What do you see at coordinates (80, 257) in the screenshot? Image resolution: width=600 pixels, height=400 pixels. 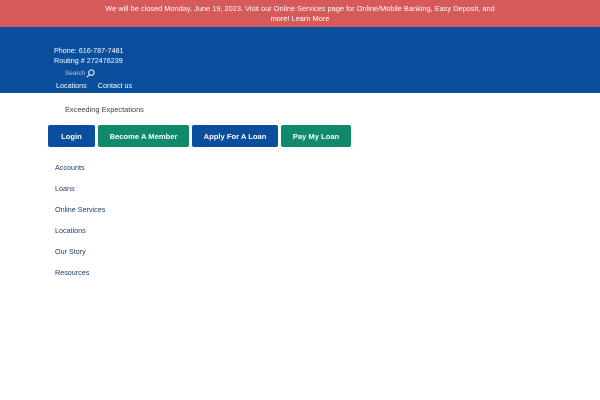 I see `nav-item-our-story: Our Story` at bounding box center [80, 257].